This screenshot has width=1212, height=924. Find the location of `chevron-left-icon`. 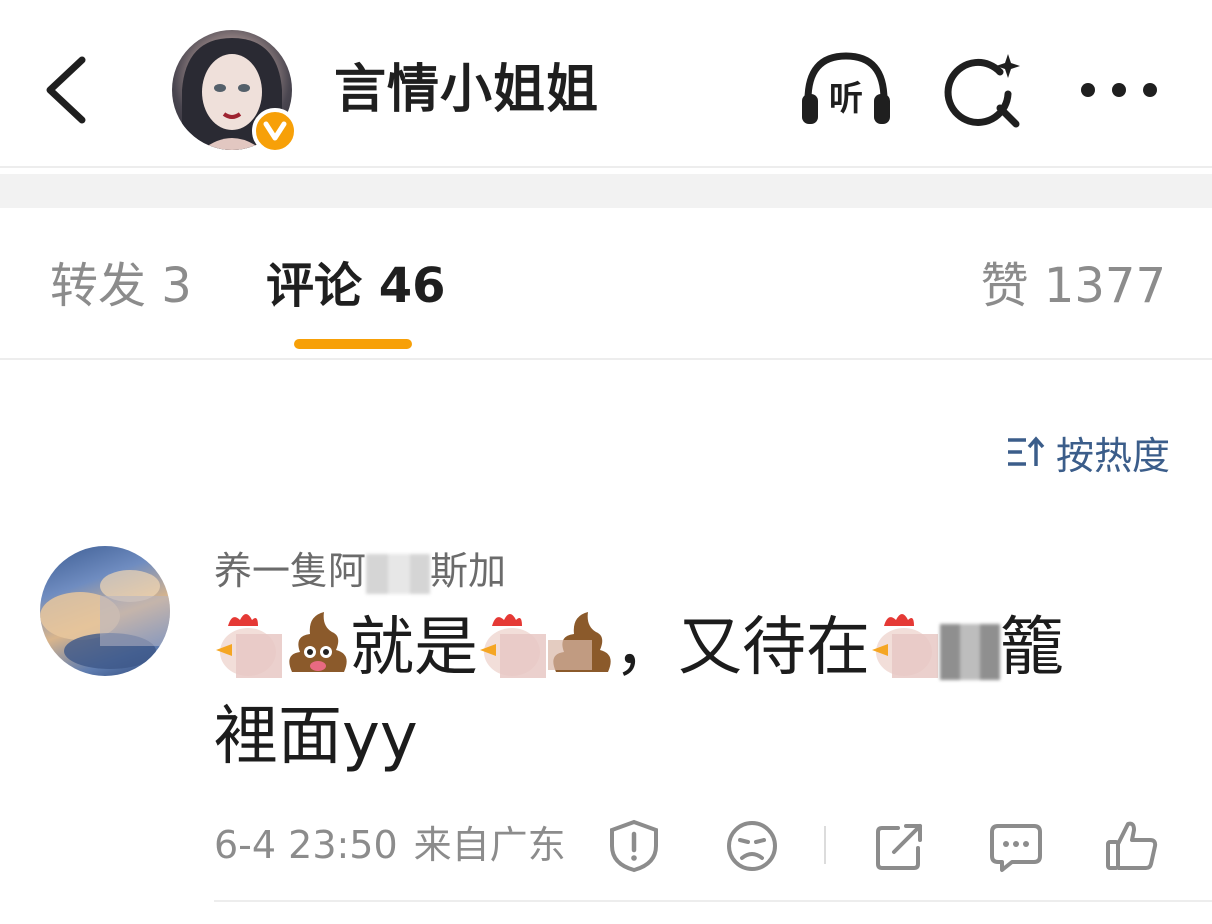

chevron-left-icon is located at coordinates (66, 90).